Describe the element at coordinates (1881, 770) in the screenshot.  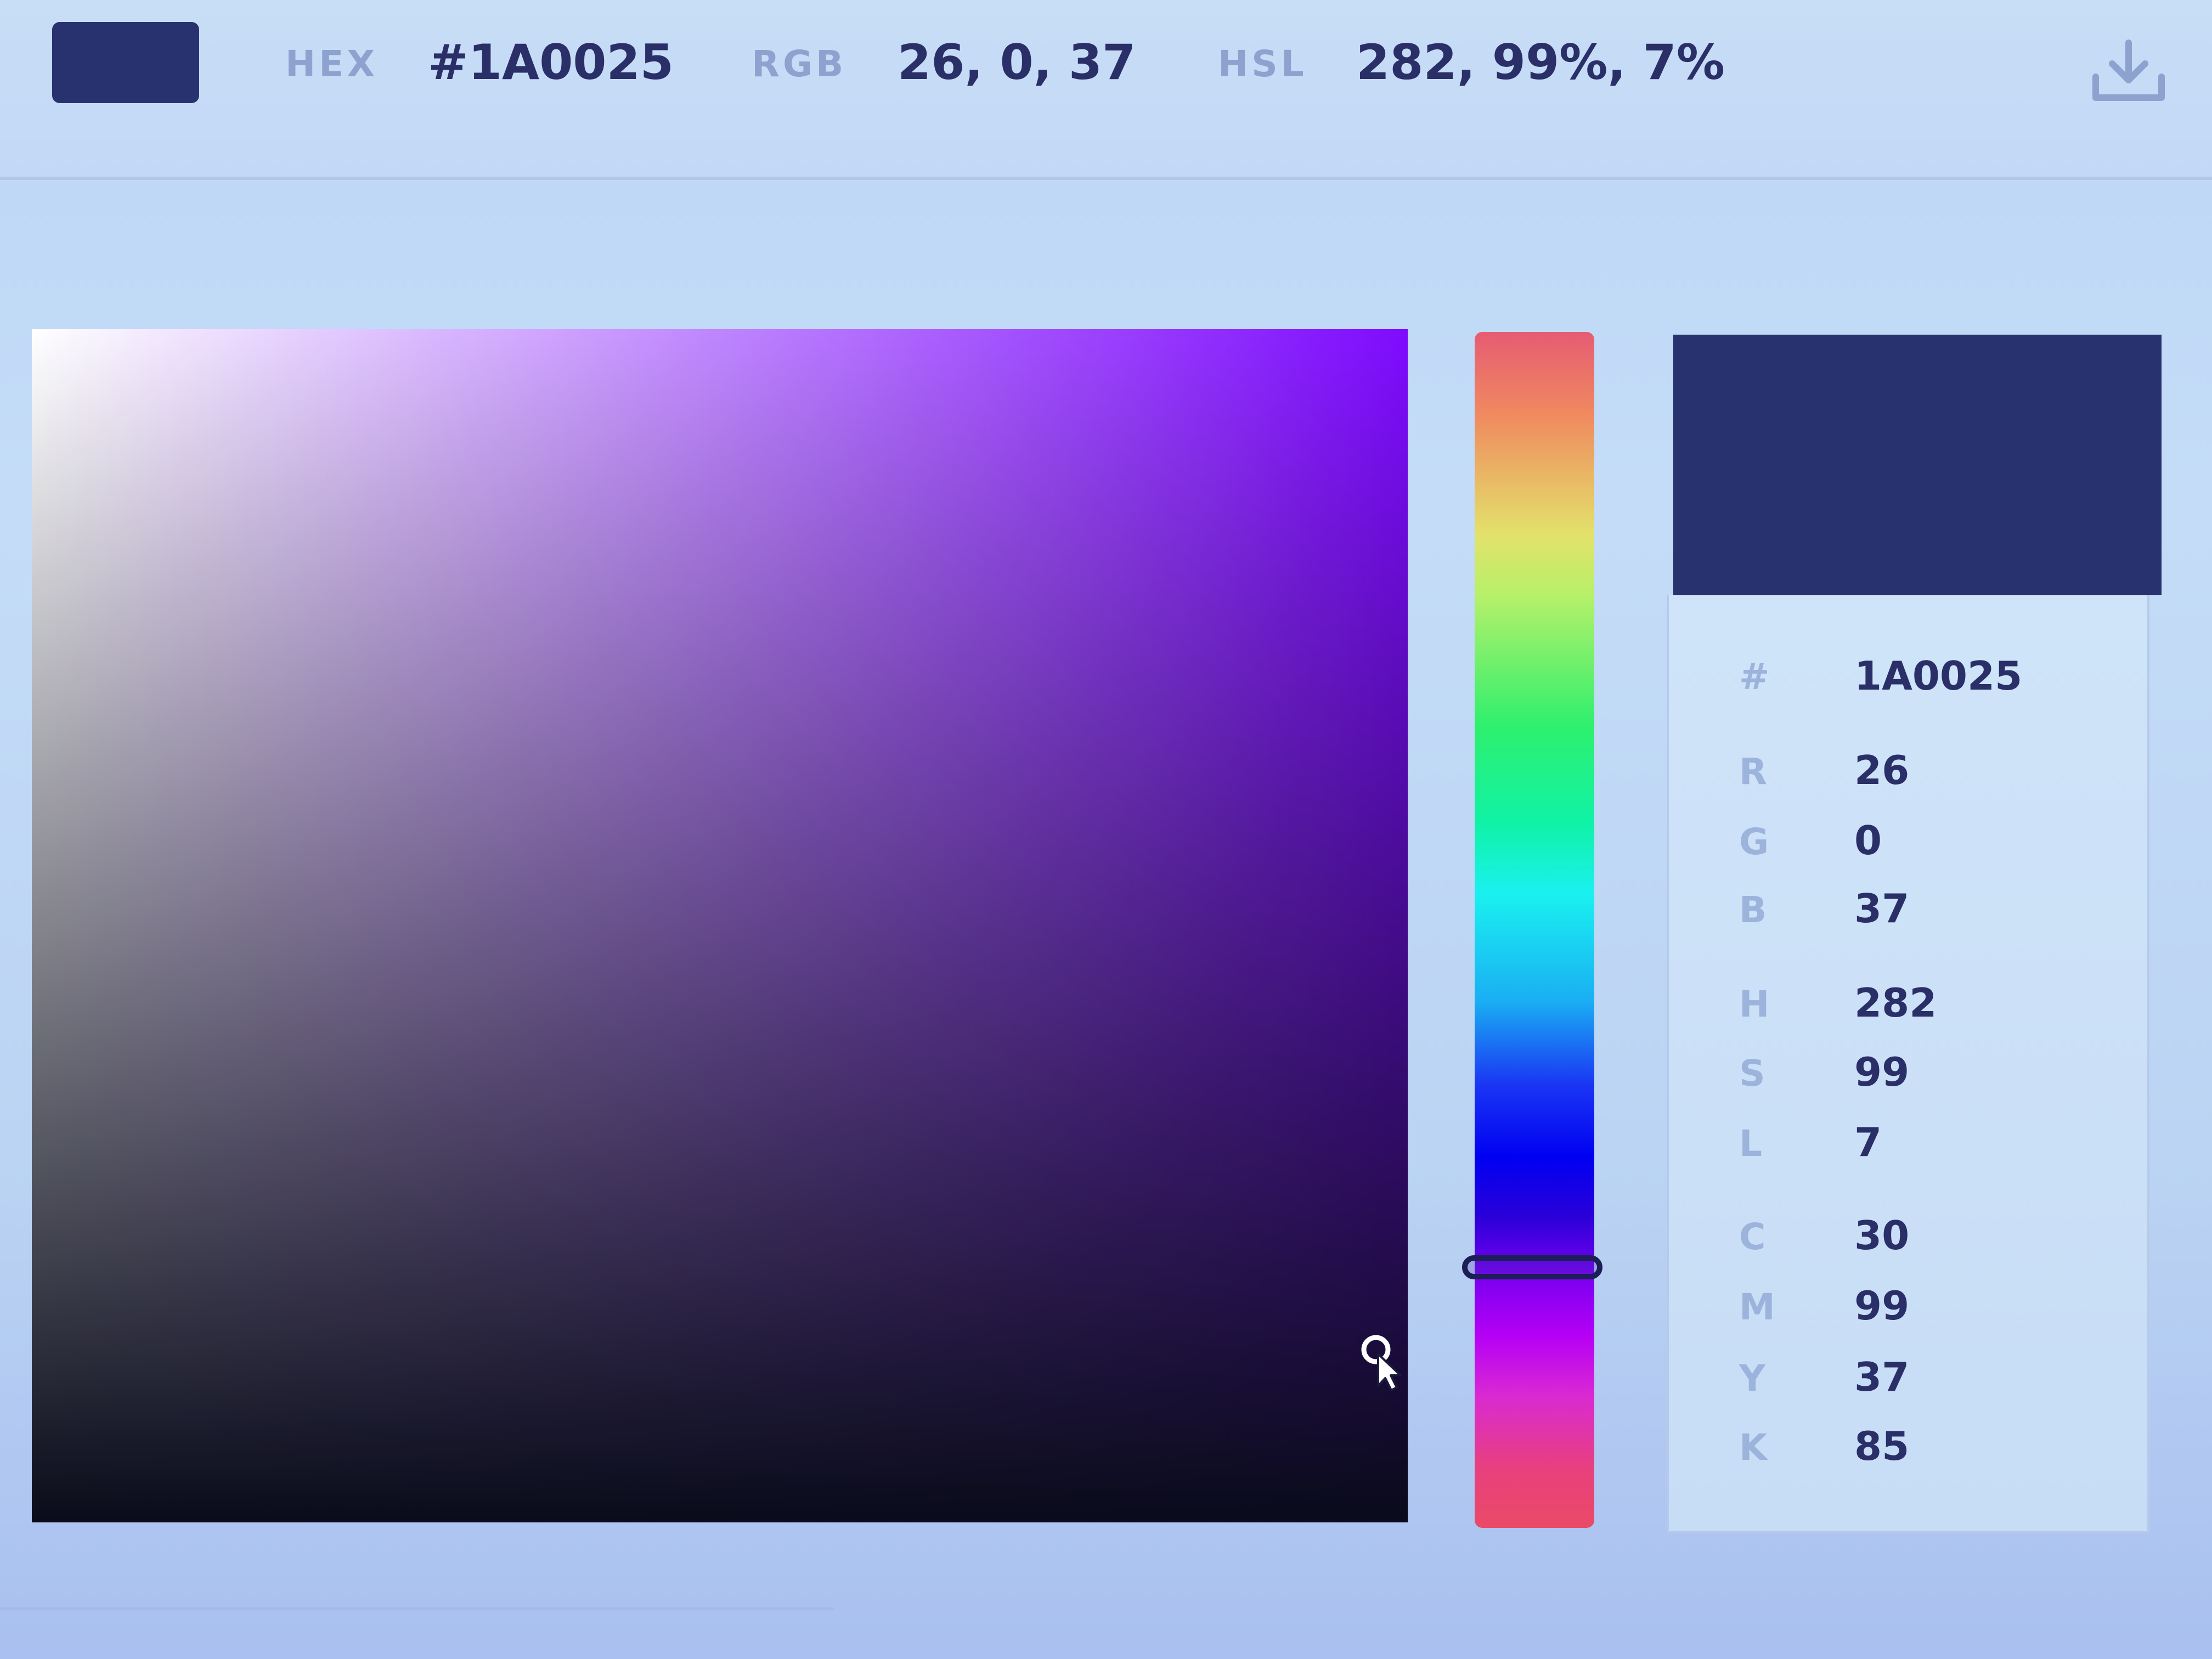
I see `red-value: 26` at that location.